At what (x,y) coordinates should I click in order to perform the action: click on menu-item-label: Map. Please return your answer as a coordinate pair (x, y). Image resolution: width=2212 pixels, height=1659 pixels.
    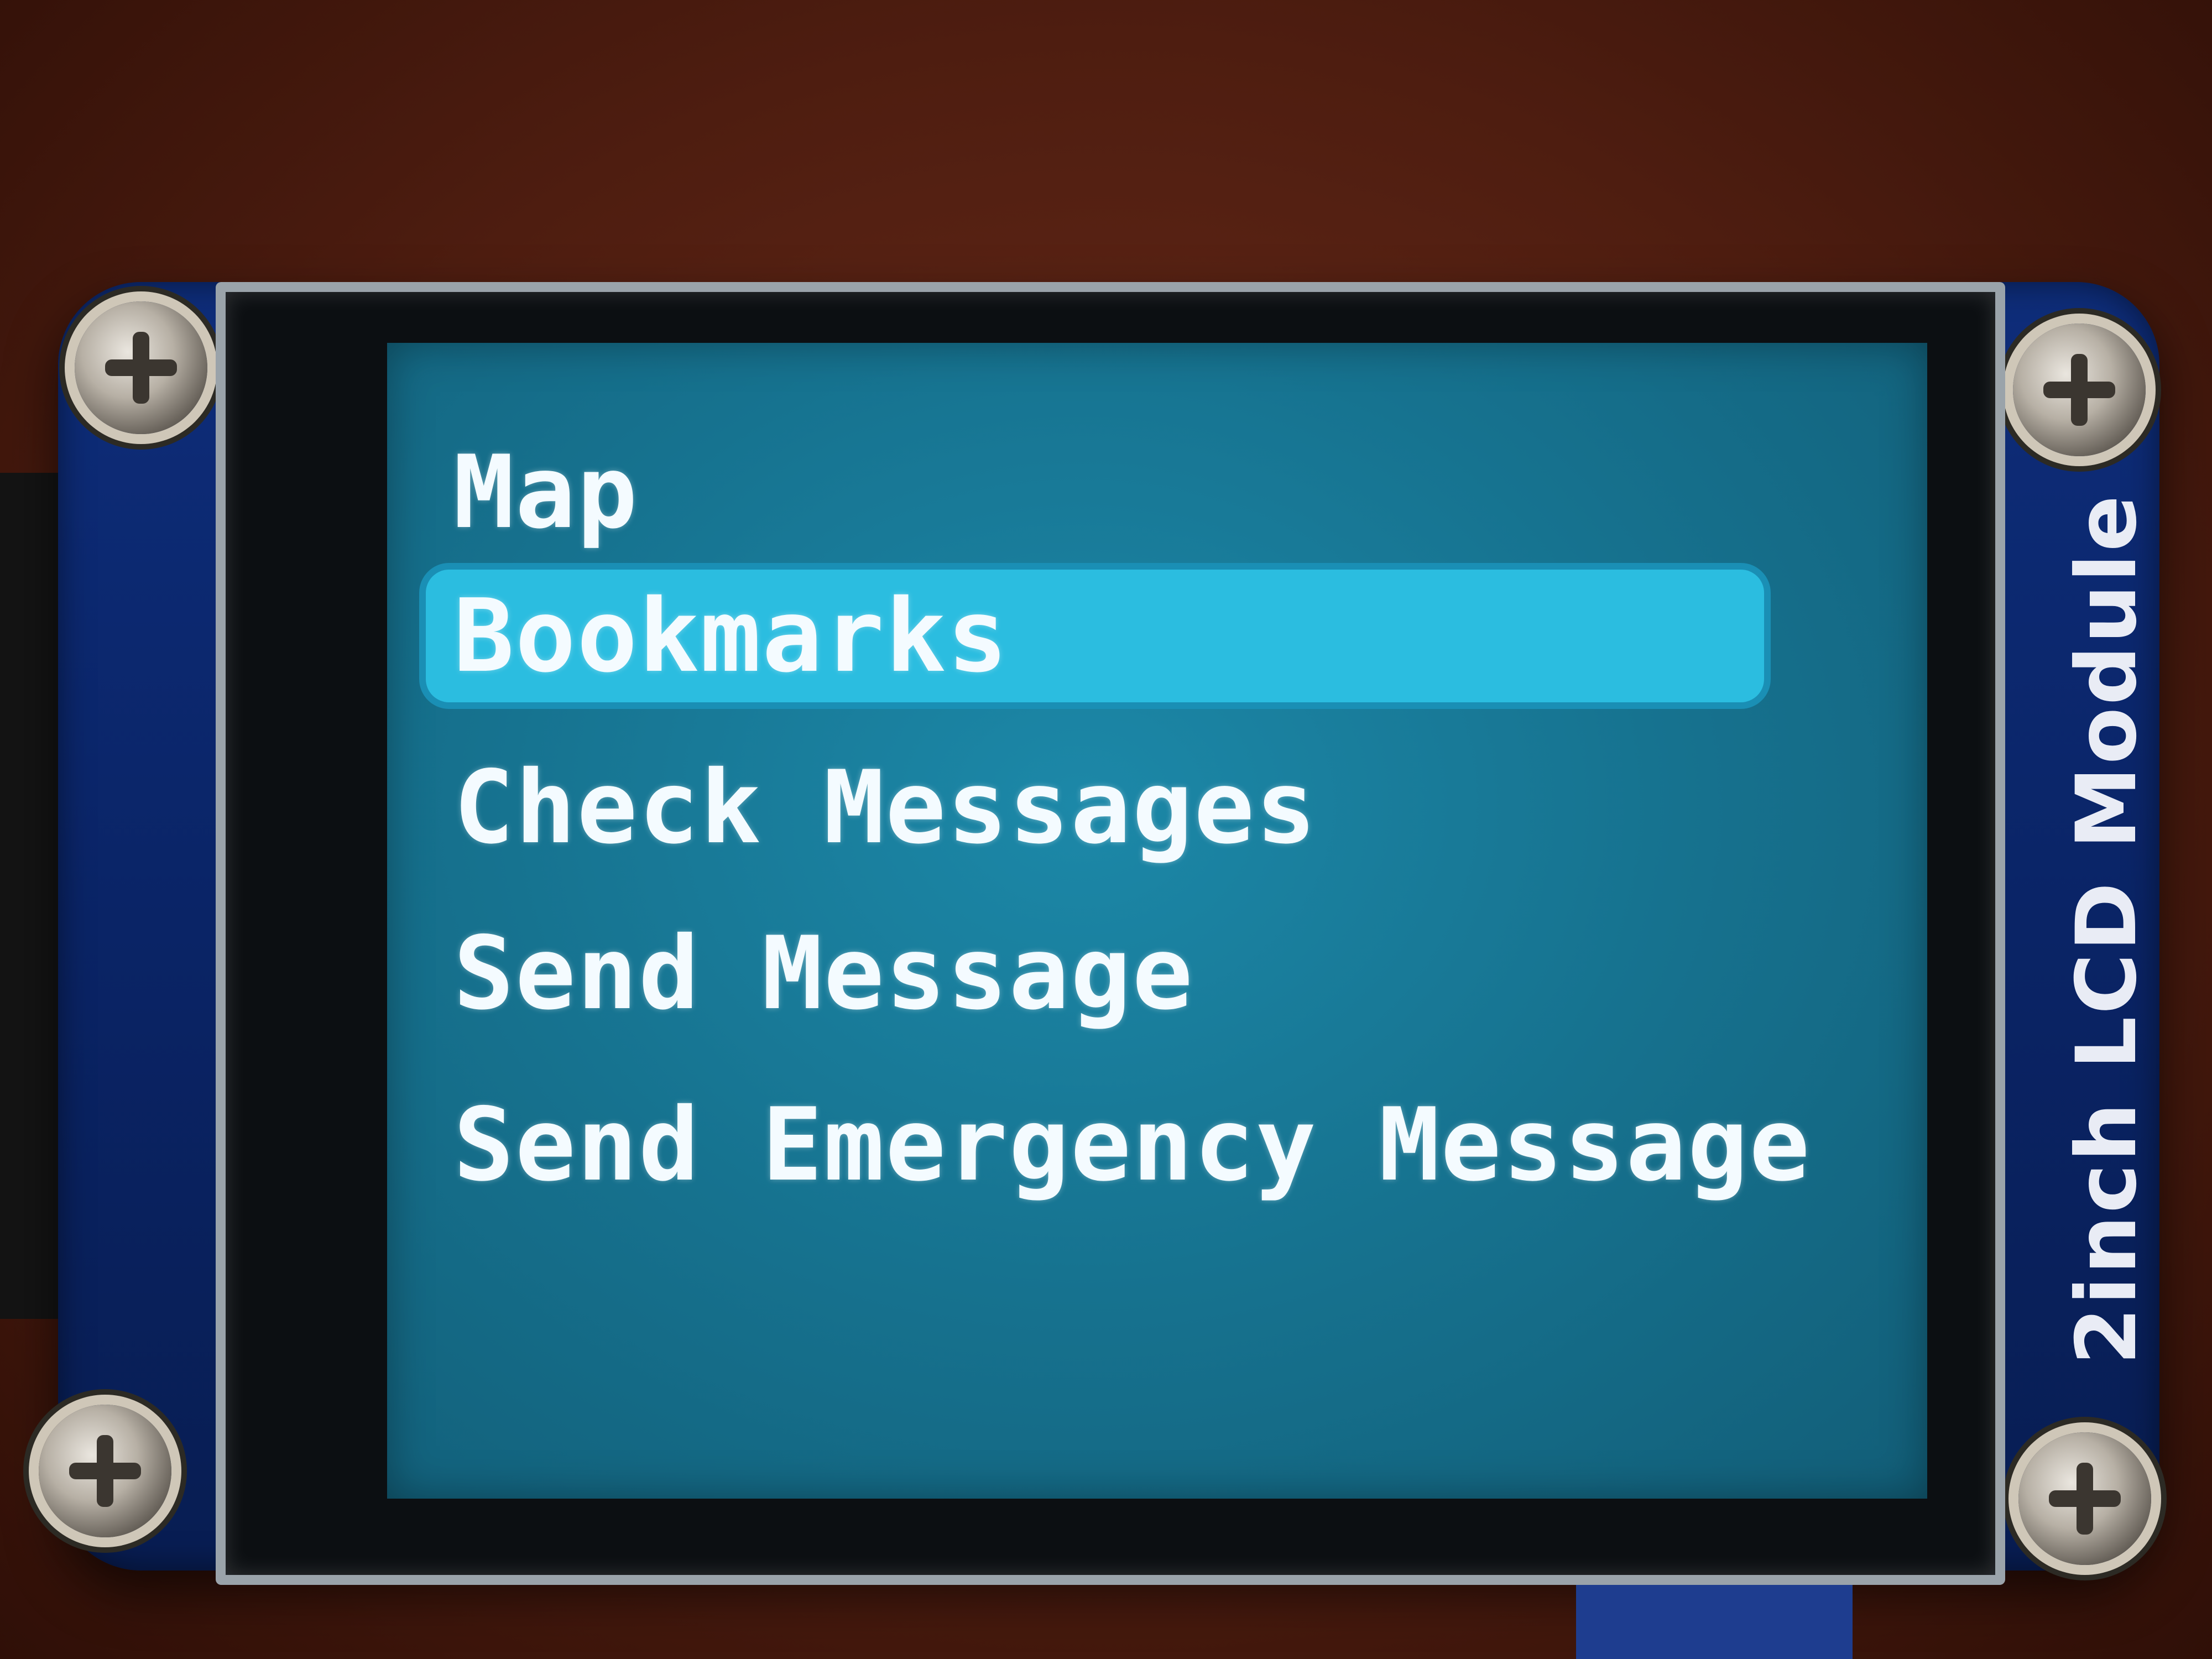
    Looking at the image, I should click on (546, 493).